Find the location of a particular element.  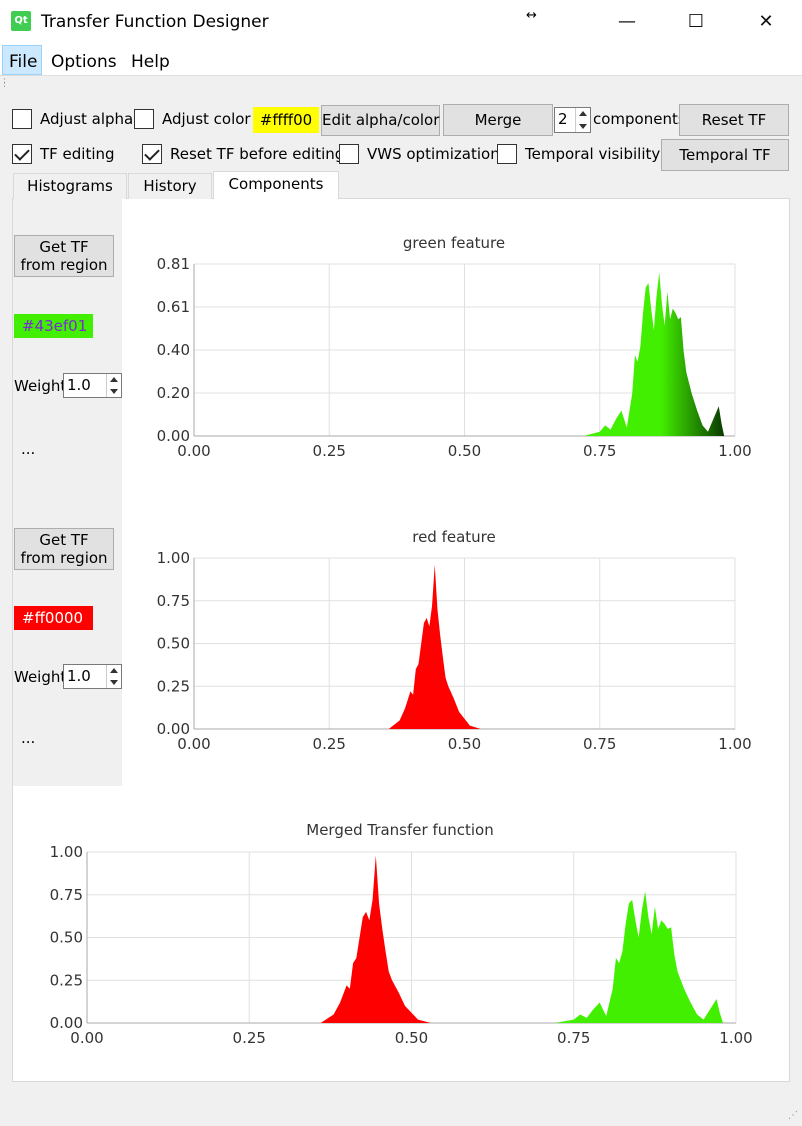

window-title: Transfer Function Designer is located at coordinates (155, 22).